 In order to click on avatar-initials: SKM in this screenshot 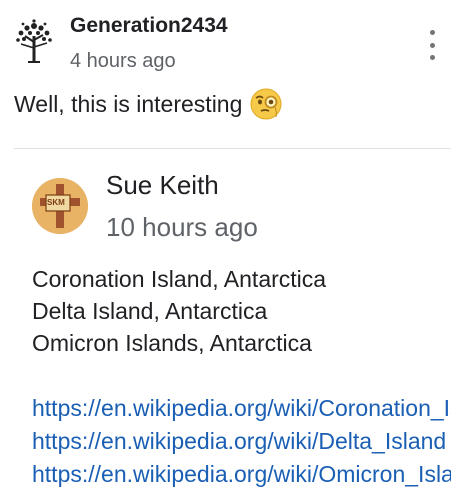, I will do `click(56, 202)`.